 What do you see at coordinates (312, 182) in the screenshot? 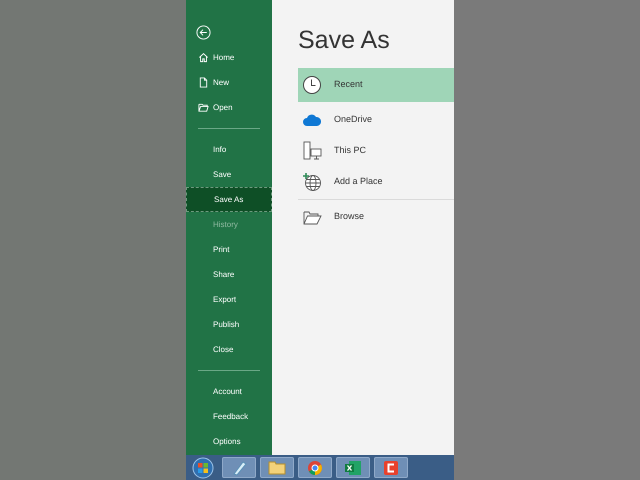
I see `globe-add-icon` at bounding box center [312, 182].